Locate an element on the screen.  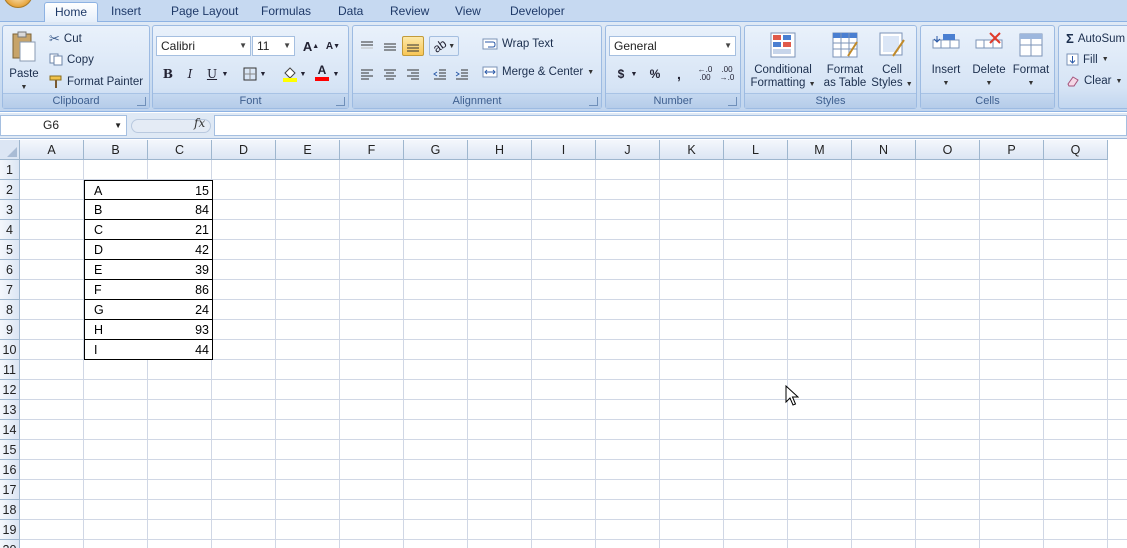
row-header: 17 is located at coordinates (10, 490).